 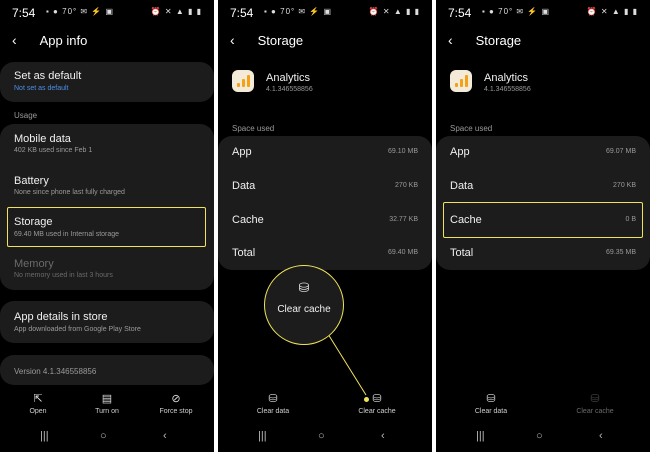 I want to click on app-details-title: App details in store, so click(x=61, y=317).